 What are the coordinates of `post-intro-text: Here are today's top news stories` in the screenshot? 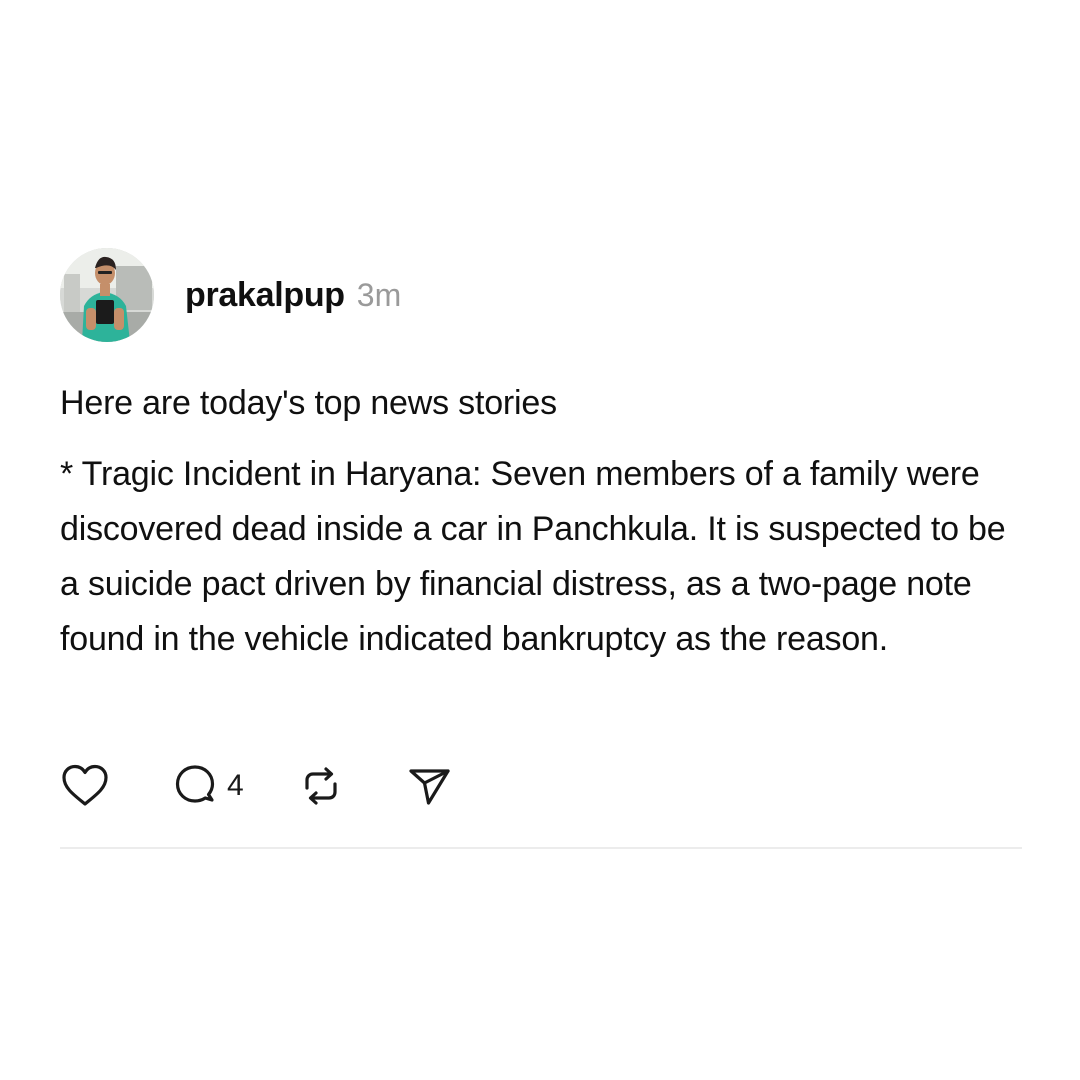 It's located at (308, 403).